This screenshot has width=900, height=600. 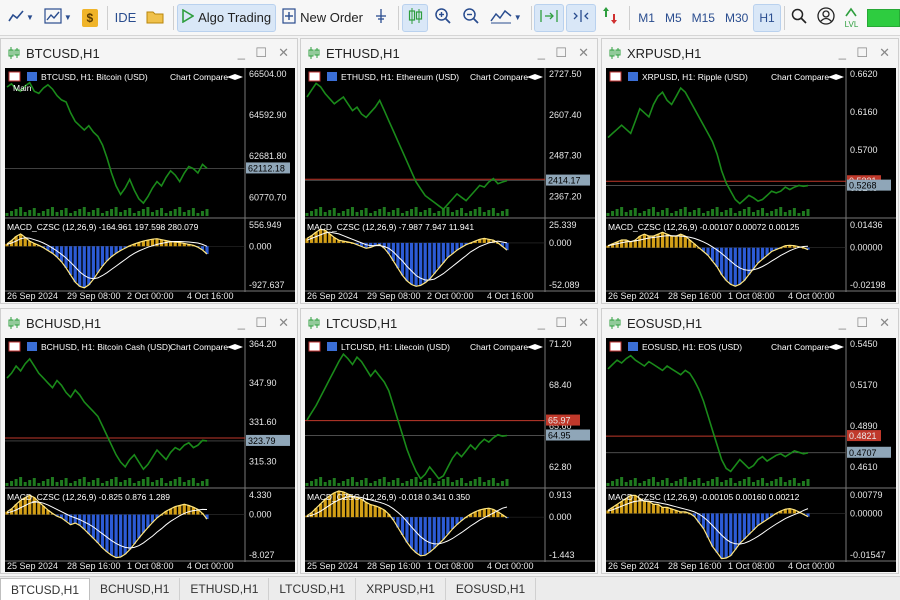 I want to click on price-tick-label: 347.90, so click(x=263, y=383).